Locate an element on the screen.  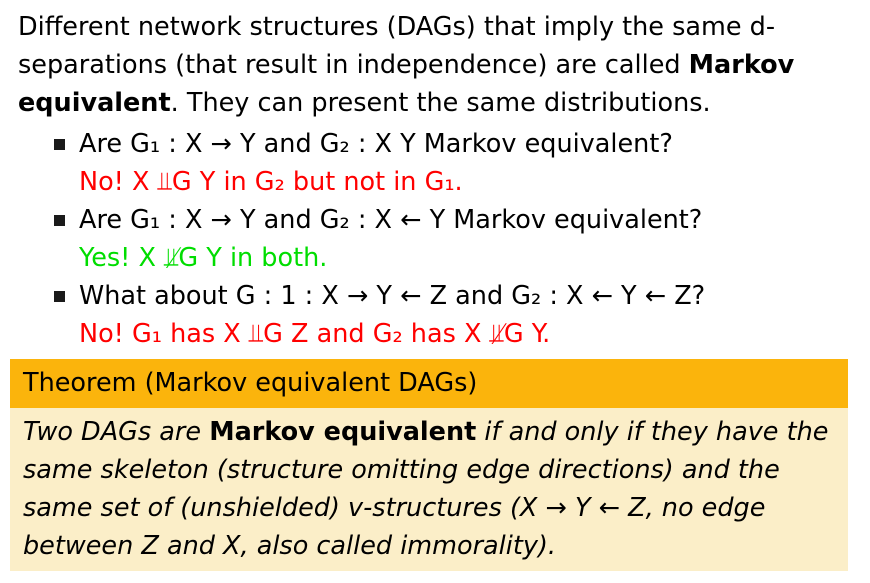
item-answer: No! G₁ has X ⫫G Z and G₂ has X ⫫̸G Y. is located at coordinates (315, 334).